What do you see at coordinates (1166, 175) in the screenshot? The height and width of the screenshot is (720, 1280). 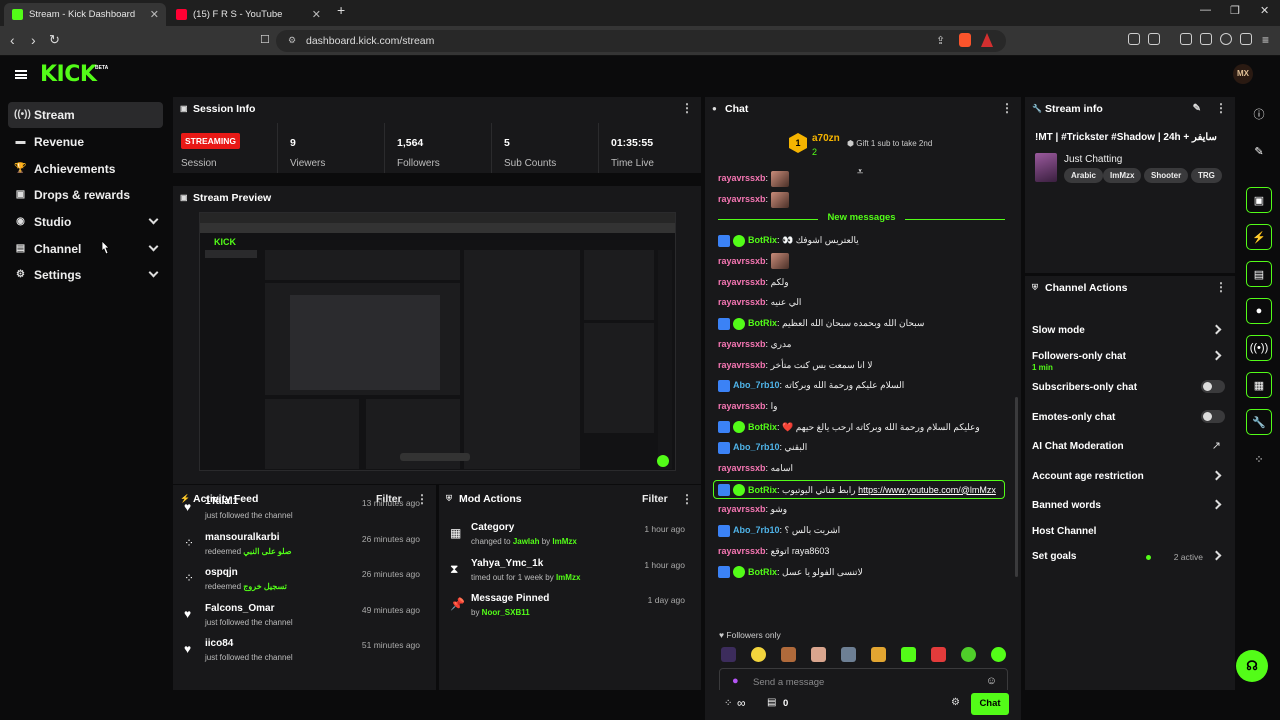 I see `stream-tag: Shooter` at bounding box center [1166, 175].